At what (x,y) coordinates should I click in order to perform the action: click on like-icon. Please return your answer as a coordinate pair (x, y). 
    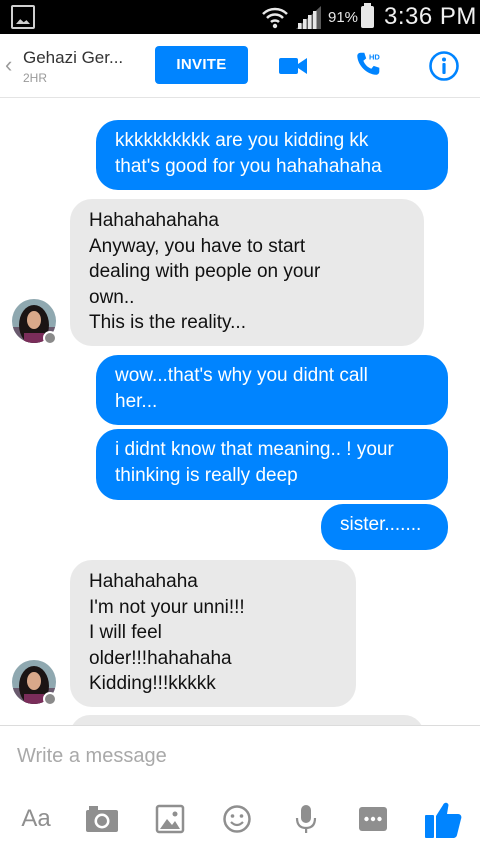
    Looking at the image, I should click on (443, 819).